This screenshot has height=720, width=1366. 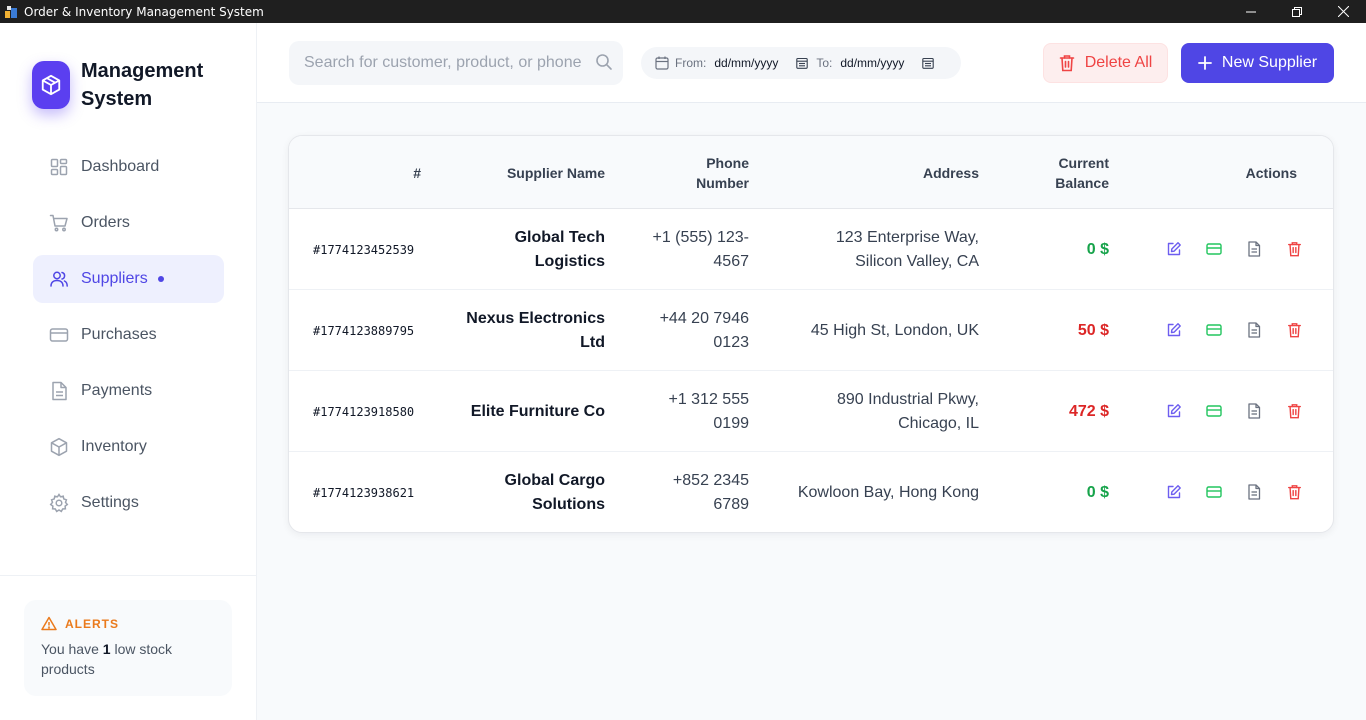 I want to click on from-label: From:, so click(x=691, y=63).